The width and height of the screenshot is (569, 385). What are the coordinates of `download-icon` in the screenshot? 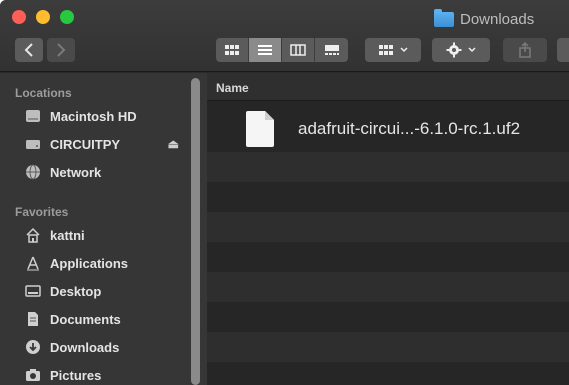 It's located at (33, 347).